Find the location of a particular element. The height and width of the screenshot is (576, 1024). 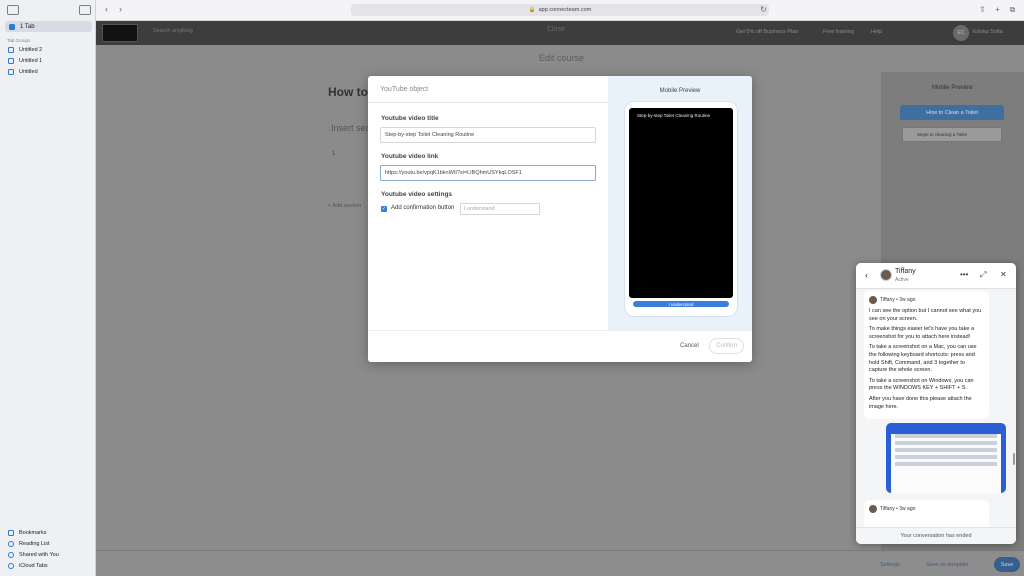

sidebar-icloud-tabs: iCloud Tabs is located at coordinates (28, 566).